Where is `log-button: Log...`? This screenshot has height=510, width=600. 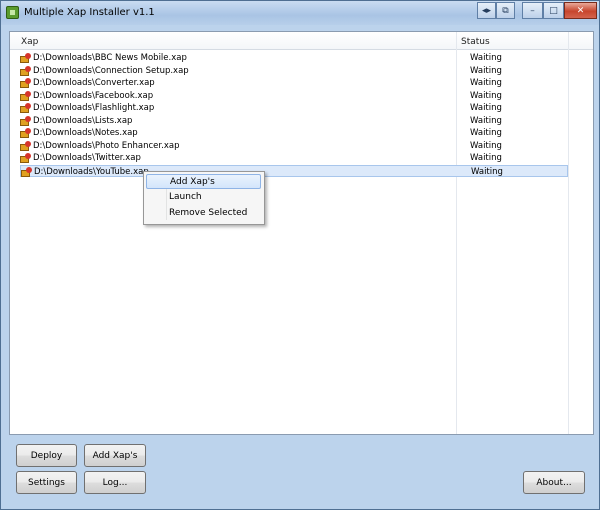
log-button: Log... is located at coordinates (115, 482).